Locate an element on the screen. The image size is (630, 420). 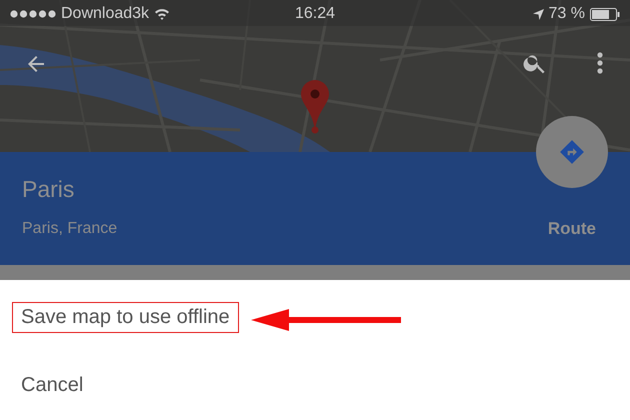
place-address: Paris, France is located at coordinates (70, 229).